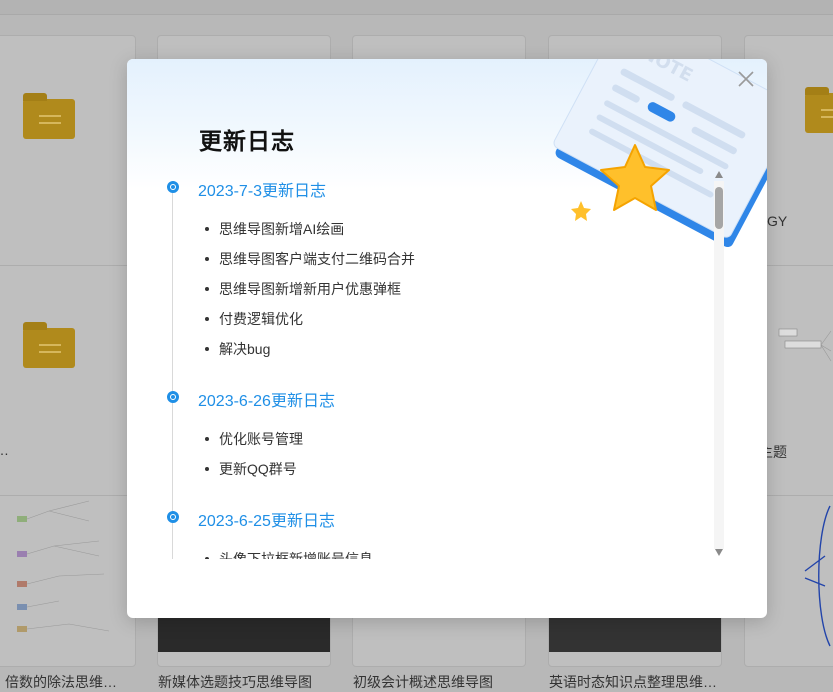 The width and height of the screenshot is (833, 692). I want to click on vertical-scrollbar, so click(719, 365).